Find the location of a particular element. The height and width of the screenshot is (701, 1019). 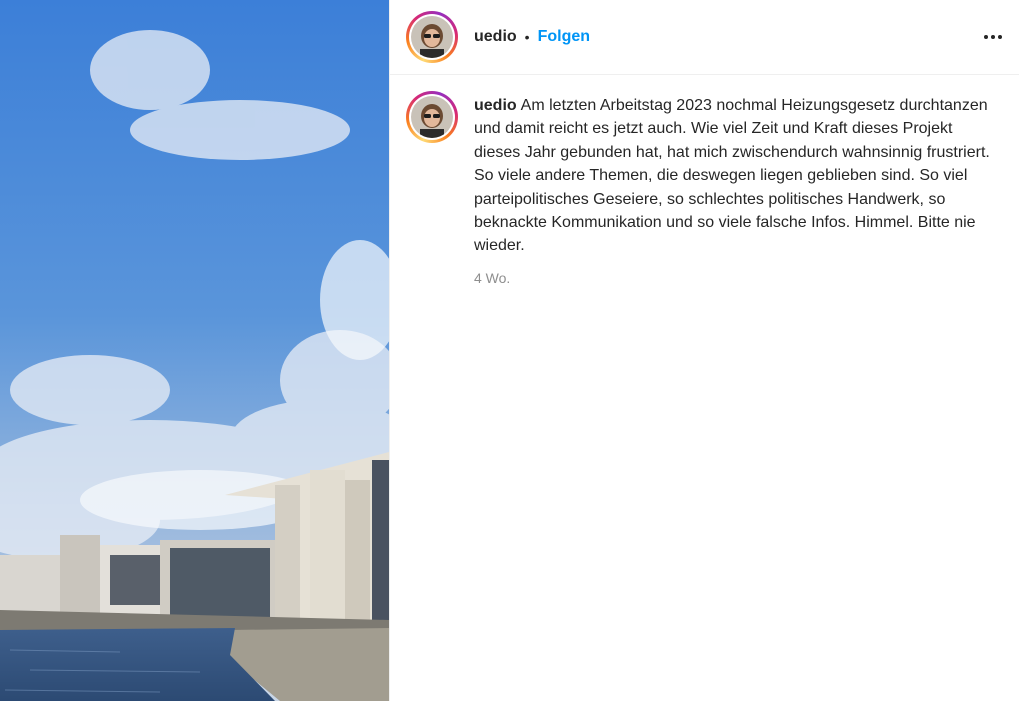

caption-avatar is located at coordinates (432, 117).